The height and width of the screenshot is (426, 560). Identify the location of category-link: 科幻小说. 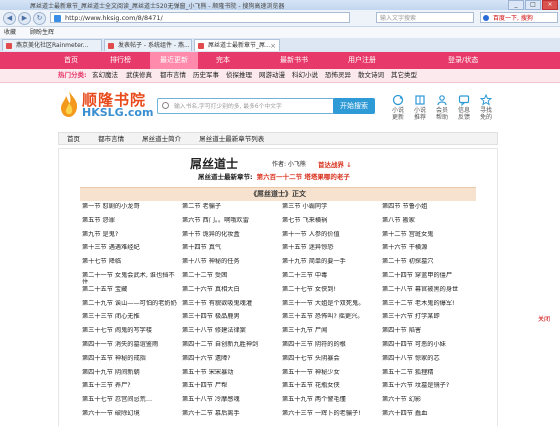
(305, 75).